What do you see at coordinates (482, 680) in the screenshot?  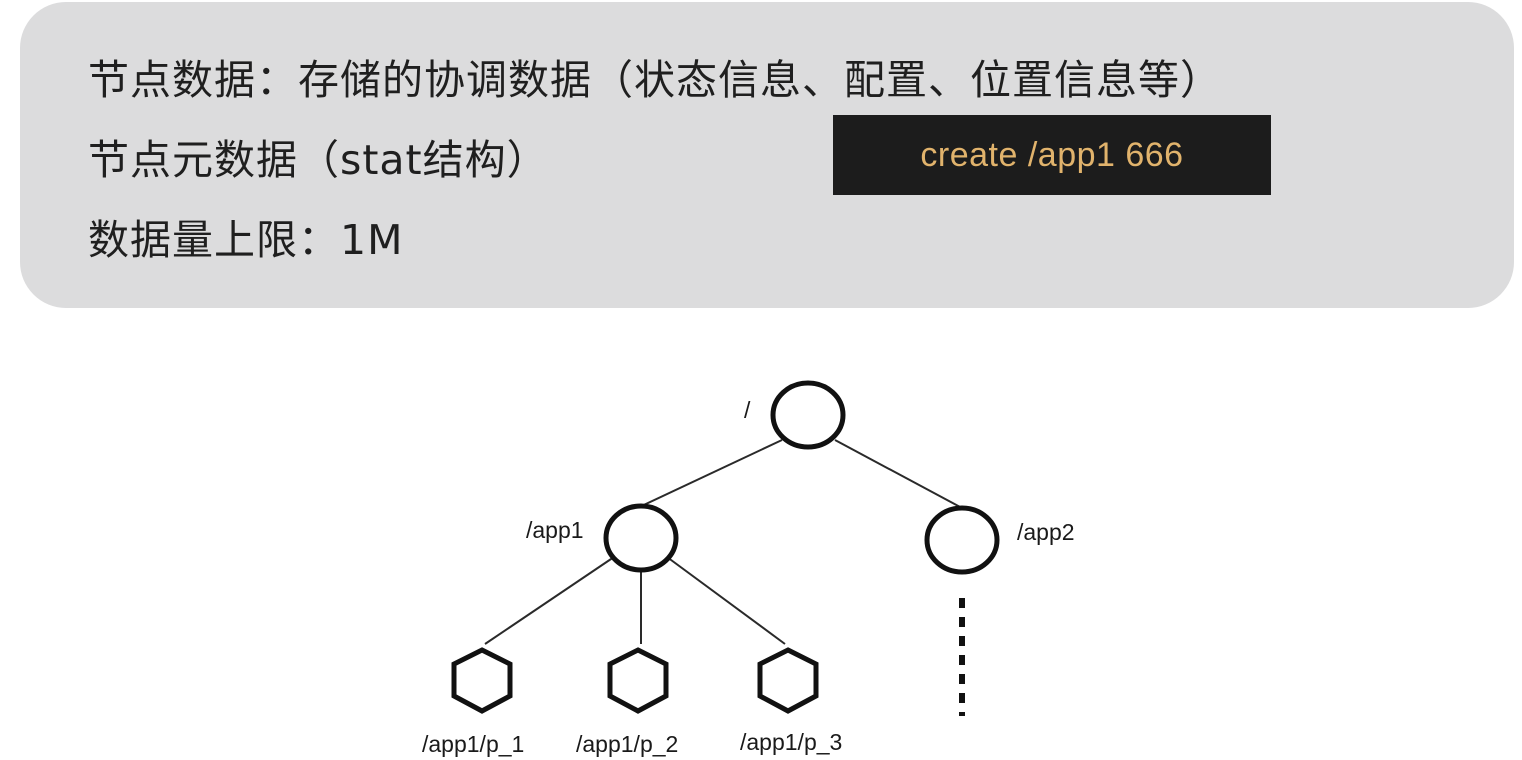 I see `p1-node` at bounding box center [482, 680].